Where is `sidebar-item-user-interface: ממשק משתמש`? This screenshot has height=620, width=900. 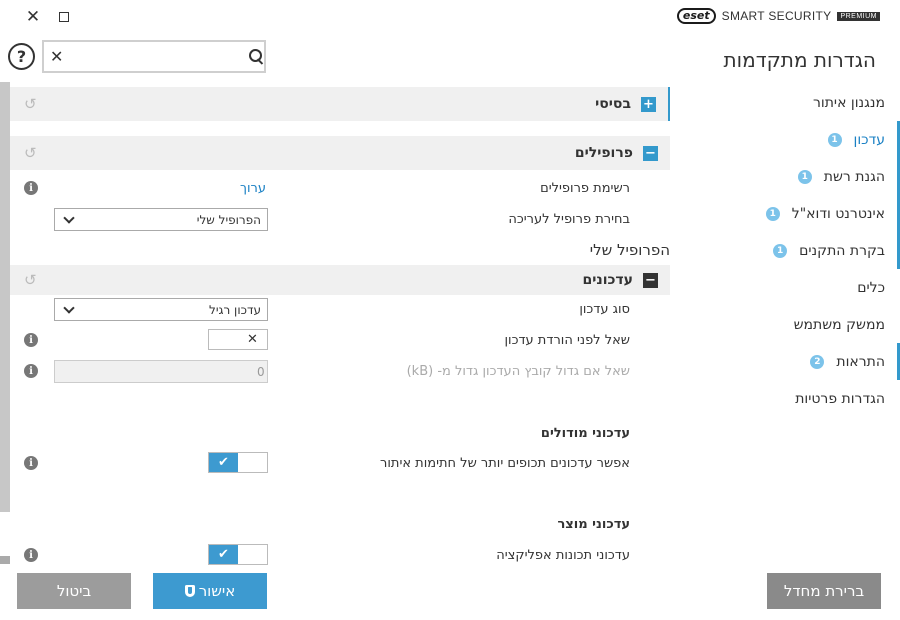
sidebar-item-user-interface: ממשק משתמש is located at coordinates (785, 324).